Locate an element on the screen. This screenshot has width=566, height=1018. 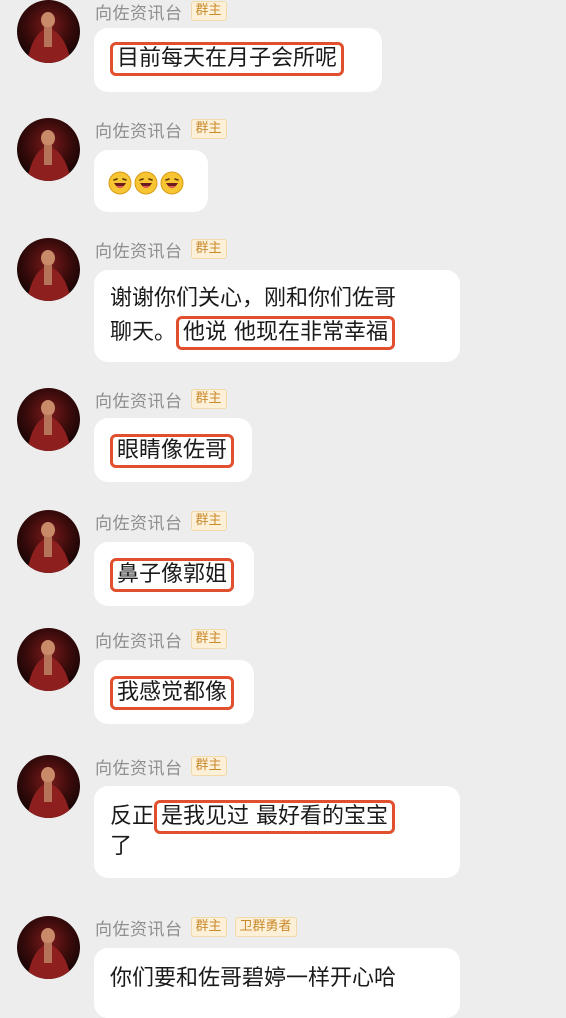
message-text: 你们要和佐哥碧婷一样开心哈 is located at coordinates (253, 978).